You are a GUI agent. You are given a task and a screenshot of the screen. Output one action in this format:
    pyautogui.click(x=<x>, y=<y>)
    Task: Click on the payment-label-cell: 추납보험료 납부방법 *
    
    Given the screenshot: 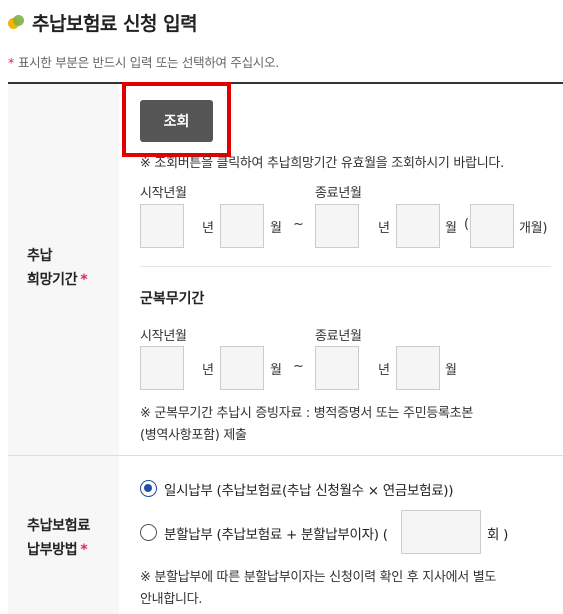 What is the action you would take?
    pyautogui.click(x=63, y=535)
    